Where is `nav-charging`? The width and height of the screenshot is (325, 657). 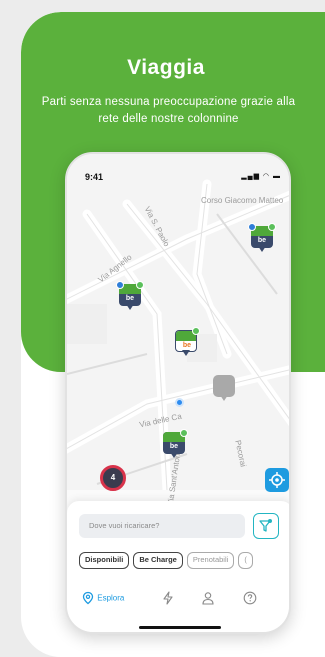
nav-charging is located at coordinates (168, 600).